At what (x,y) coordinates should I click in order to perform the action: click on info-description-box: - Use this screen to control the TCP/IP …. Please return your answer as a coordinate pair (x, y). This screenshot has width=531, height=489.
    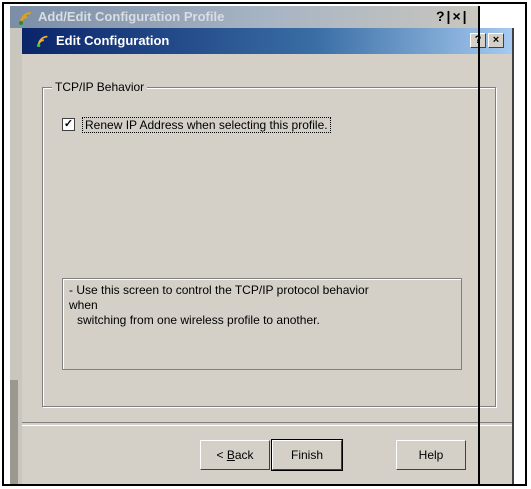
    Looking at the image, I should click on (262, 324).